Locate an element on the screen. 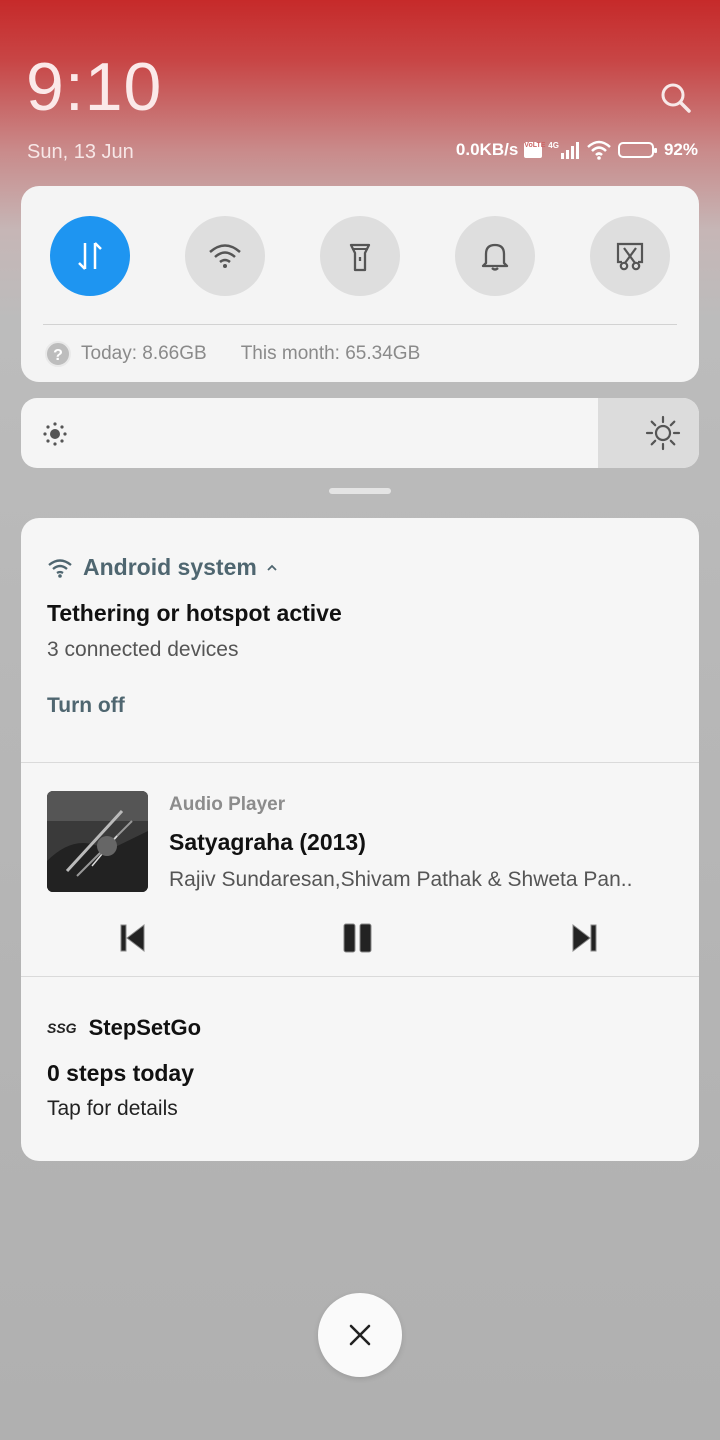 Image resolution: width=720 pixels, height=1440 pixels. notification-app-name: StepSetGo is located at coordinates (145, 1027).